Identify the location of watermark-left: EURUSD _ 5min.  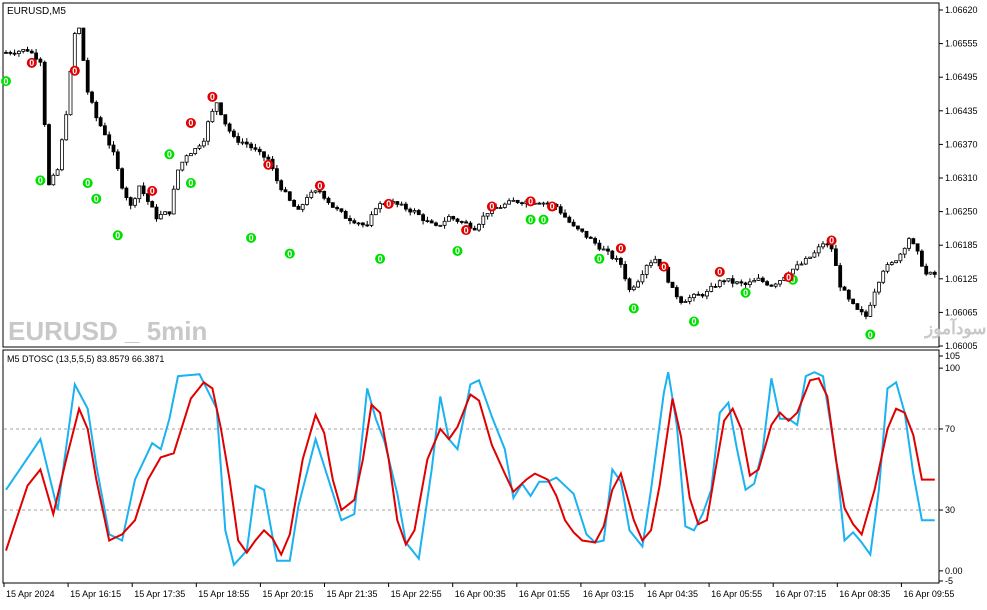
(107, 331).